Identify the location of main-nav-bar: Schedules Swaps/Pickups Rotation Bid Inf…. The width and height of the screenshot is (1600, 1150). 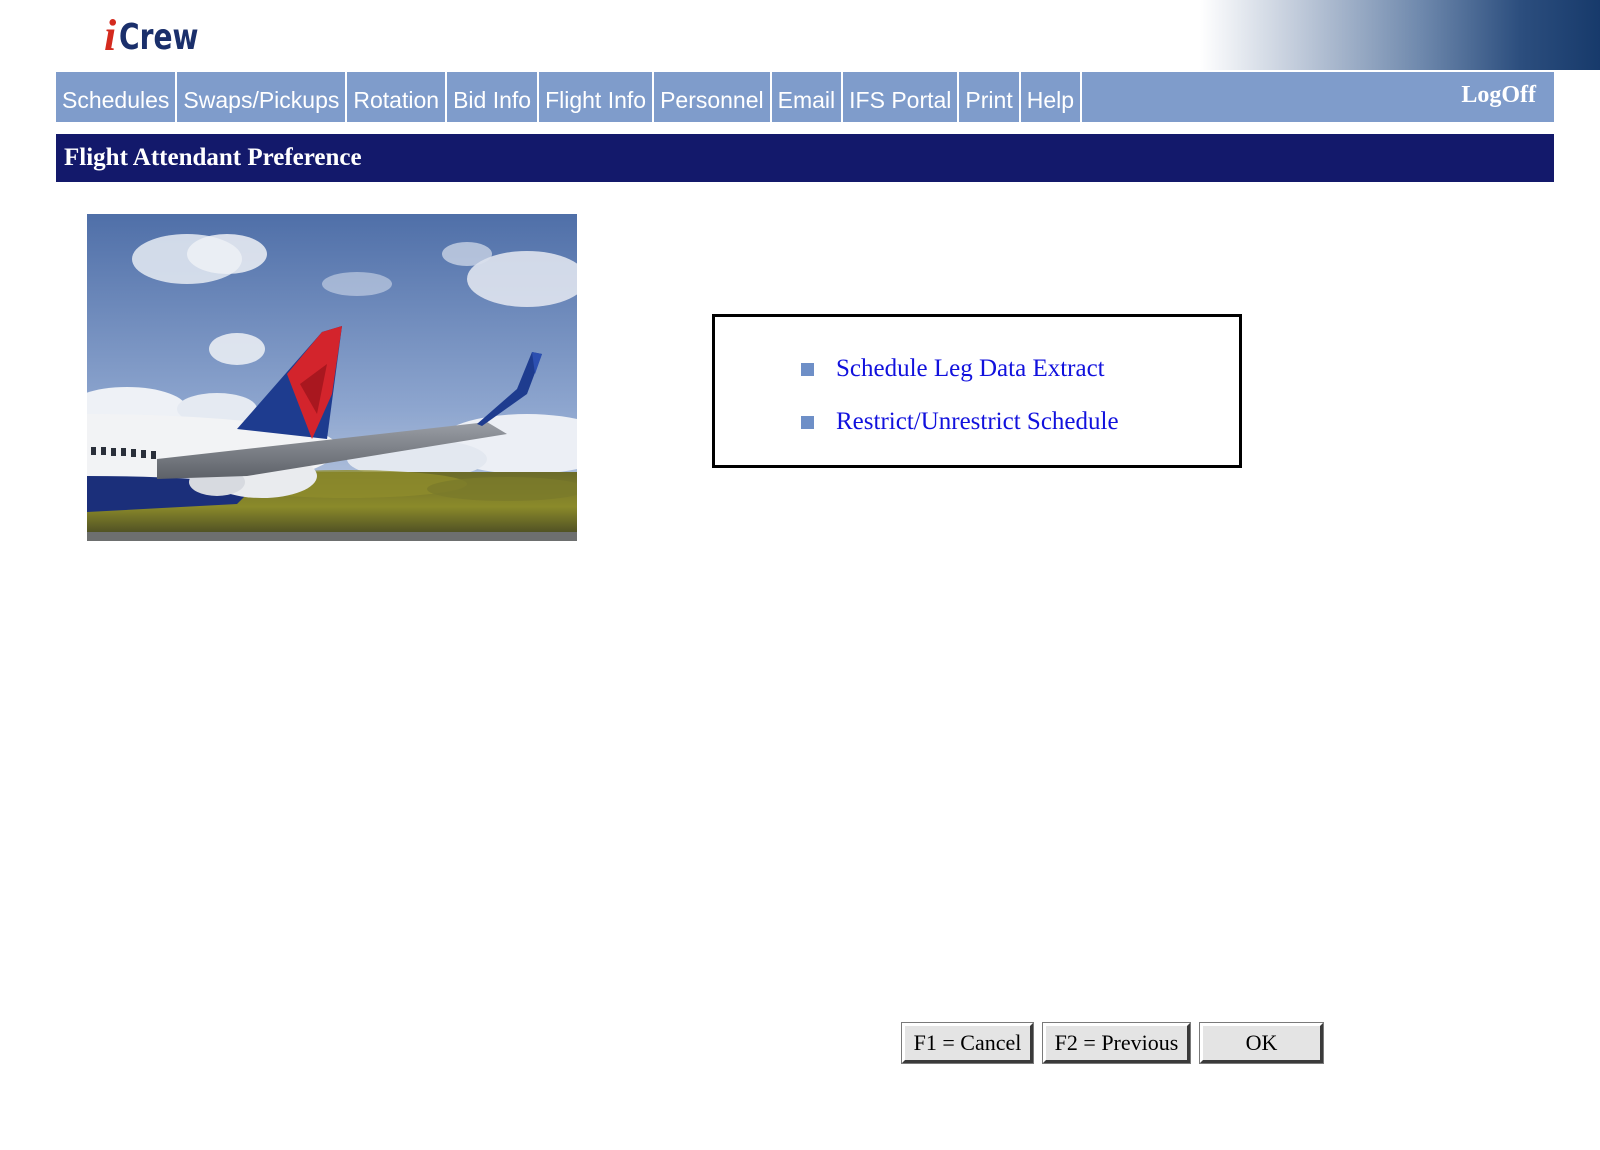
(805, 97).